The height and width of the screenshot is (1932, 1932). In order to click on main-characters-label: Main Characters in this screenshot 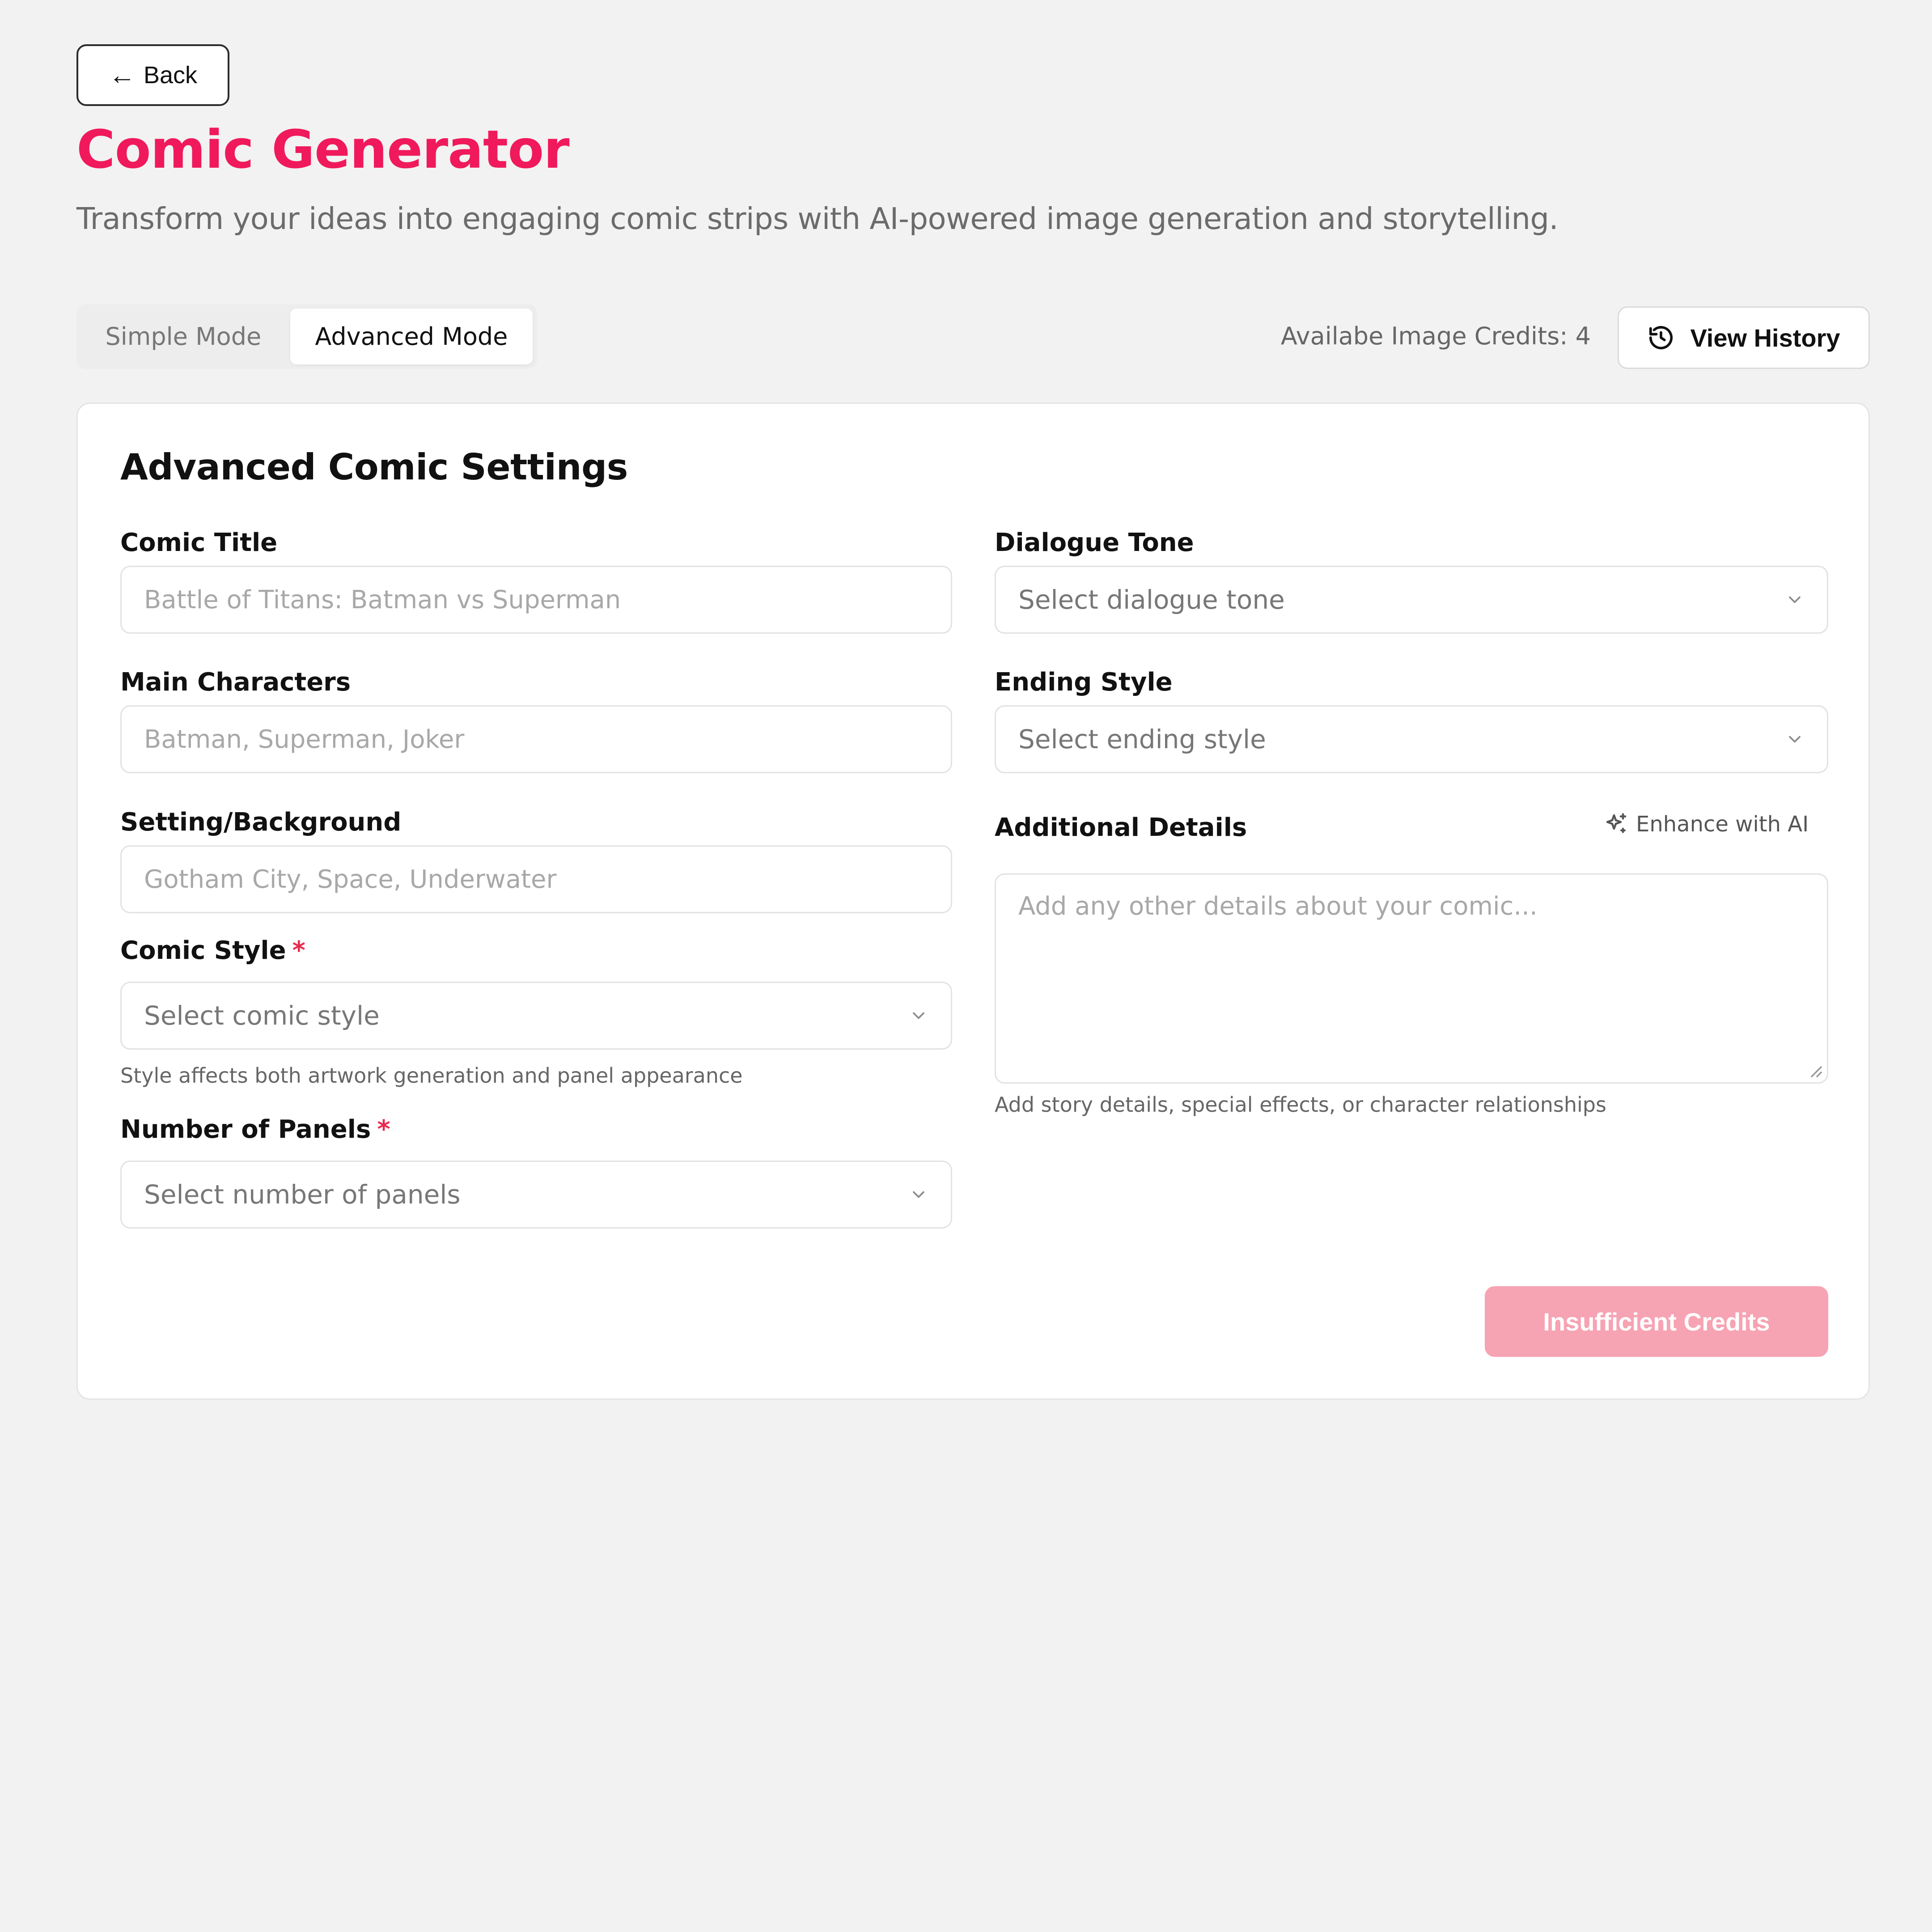, I will do `click(235, 682)`.